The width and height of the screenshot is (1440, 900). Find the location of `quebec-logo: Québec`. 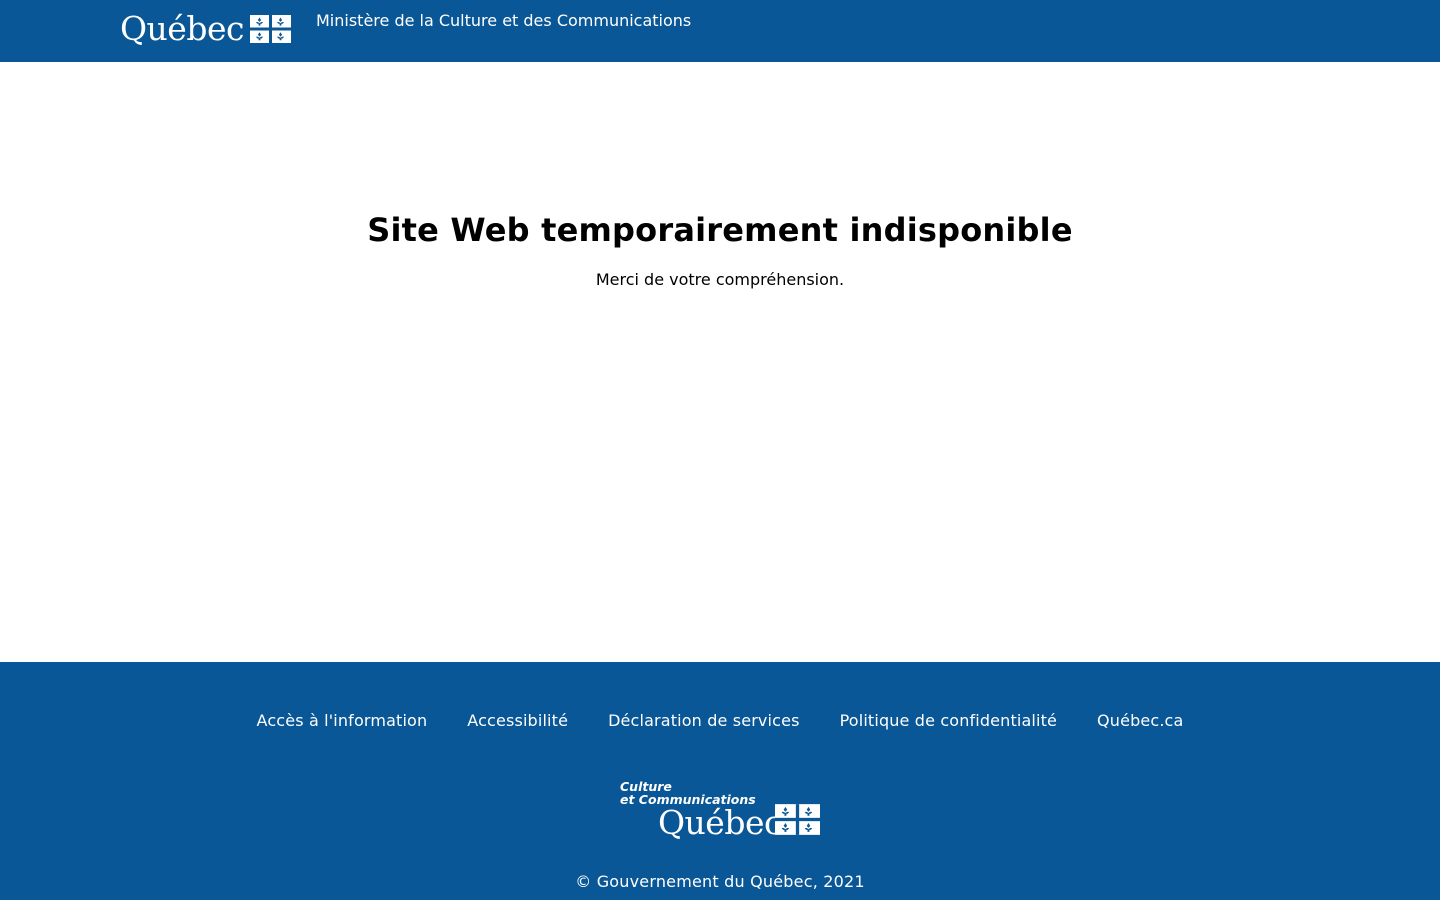

quebec-logo: Québec is located at coordinates (205, 32).